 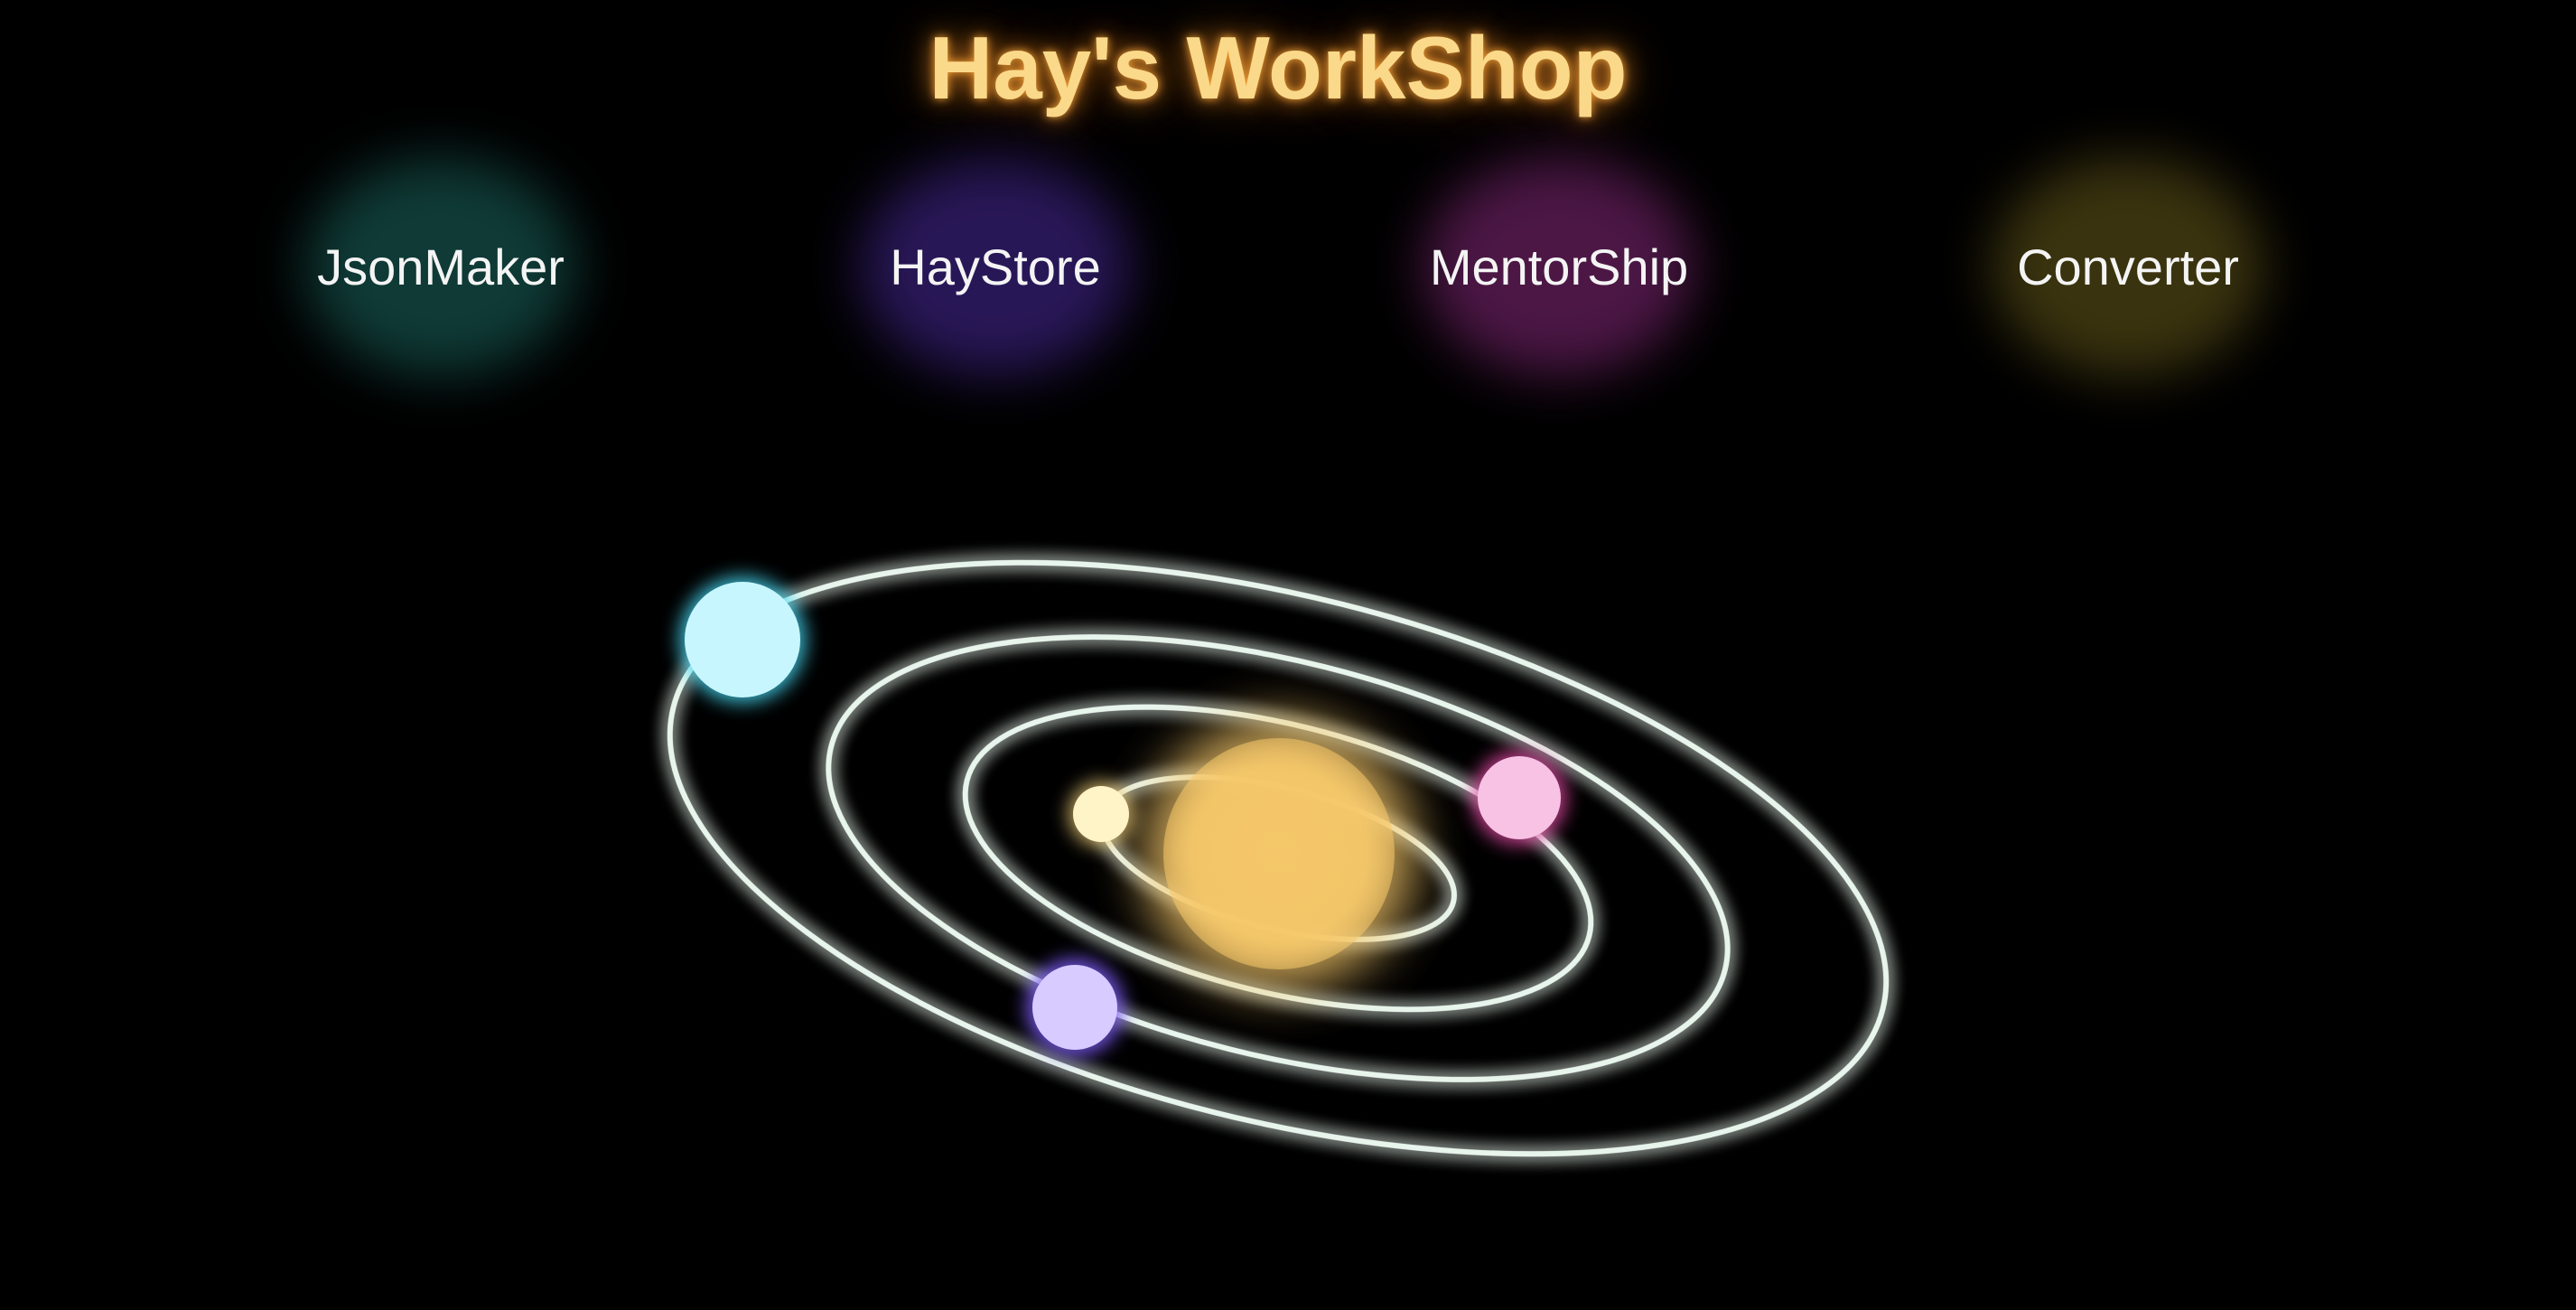 What do you see at coordinates (742, 639) in the screenshot?
I see `planet-cyan` at bounding box center [742, 639].